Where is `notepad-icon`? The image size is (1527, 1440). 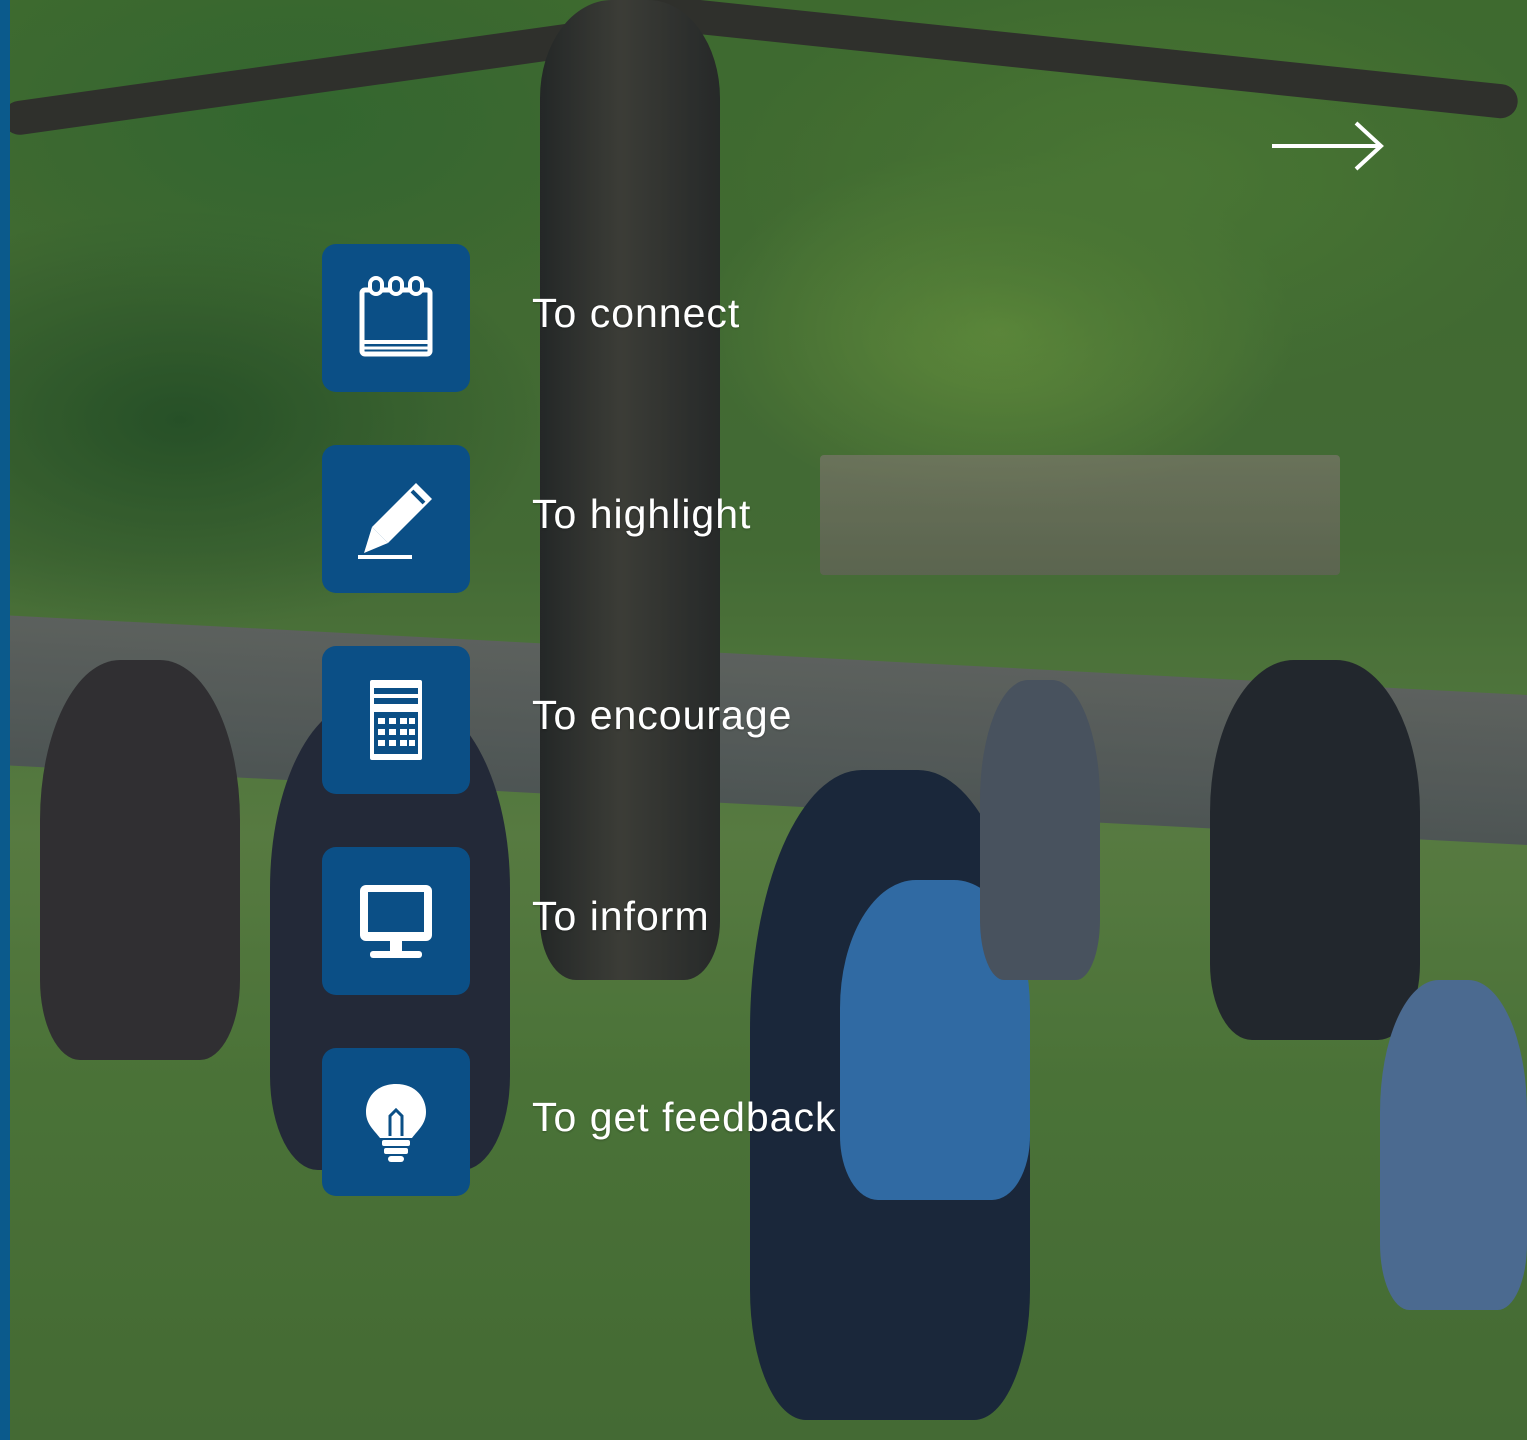
notepad-icon is located at coordinates (396, 316).